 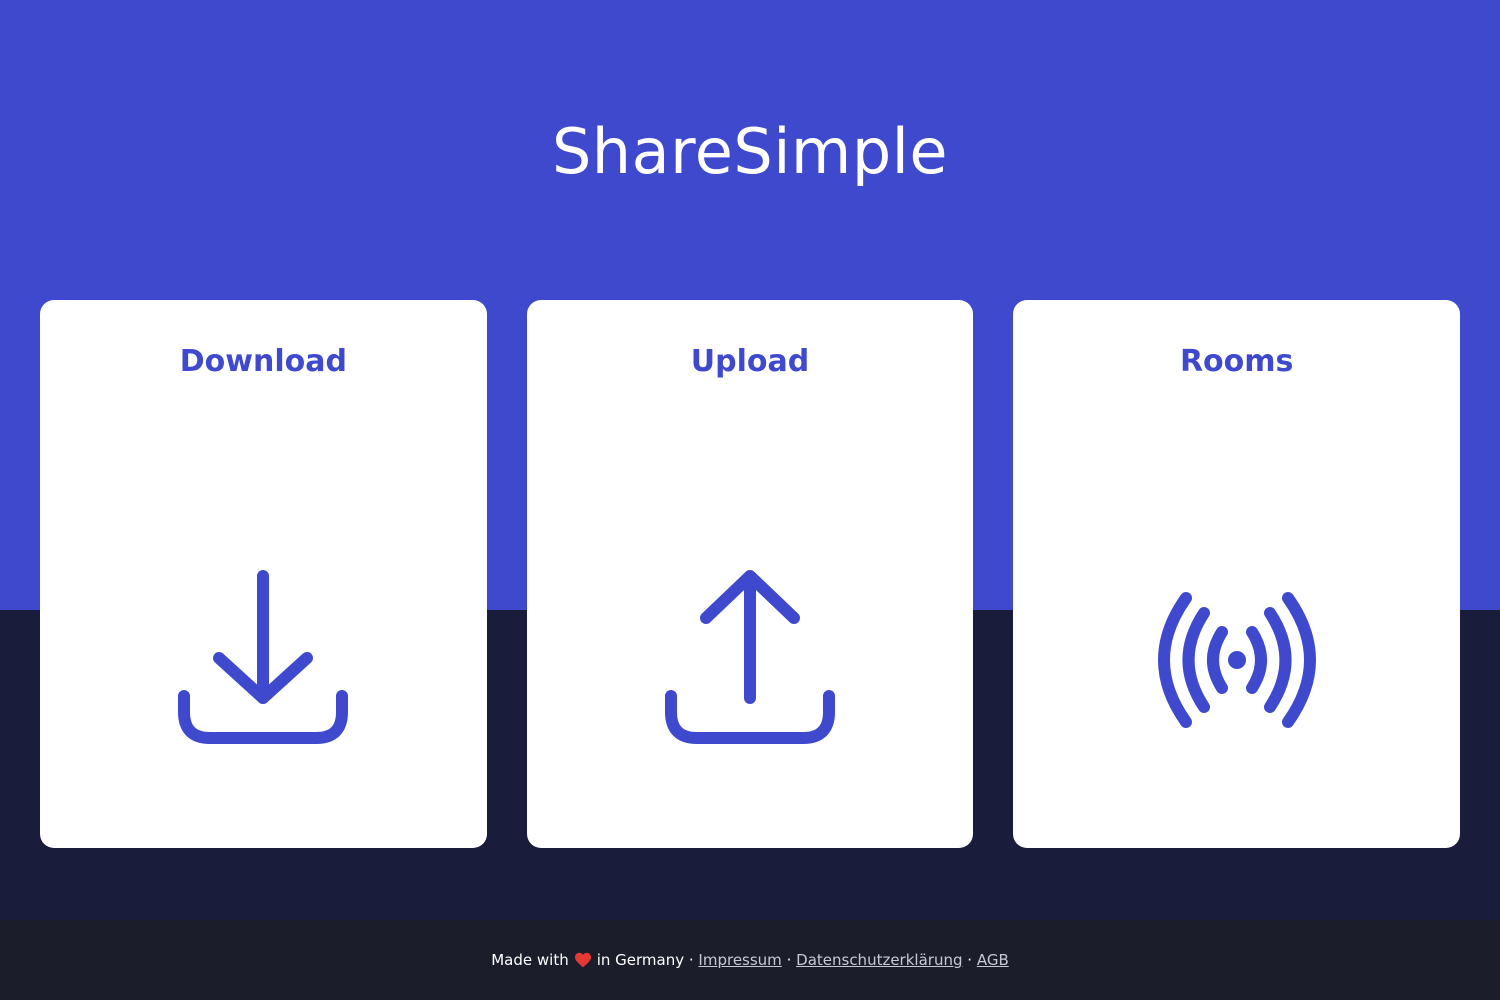 I want to click on download-icon, so click(x=263, y=665).